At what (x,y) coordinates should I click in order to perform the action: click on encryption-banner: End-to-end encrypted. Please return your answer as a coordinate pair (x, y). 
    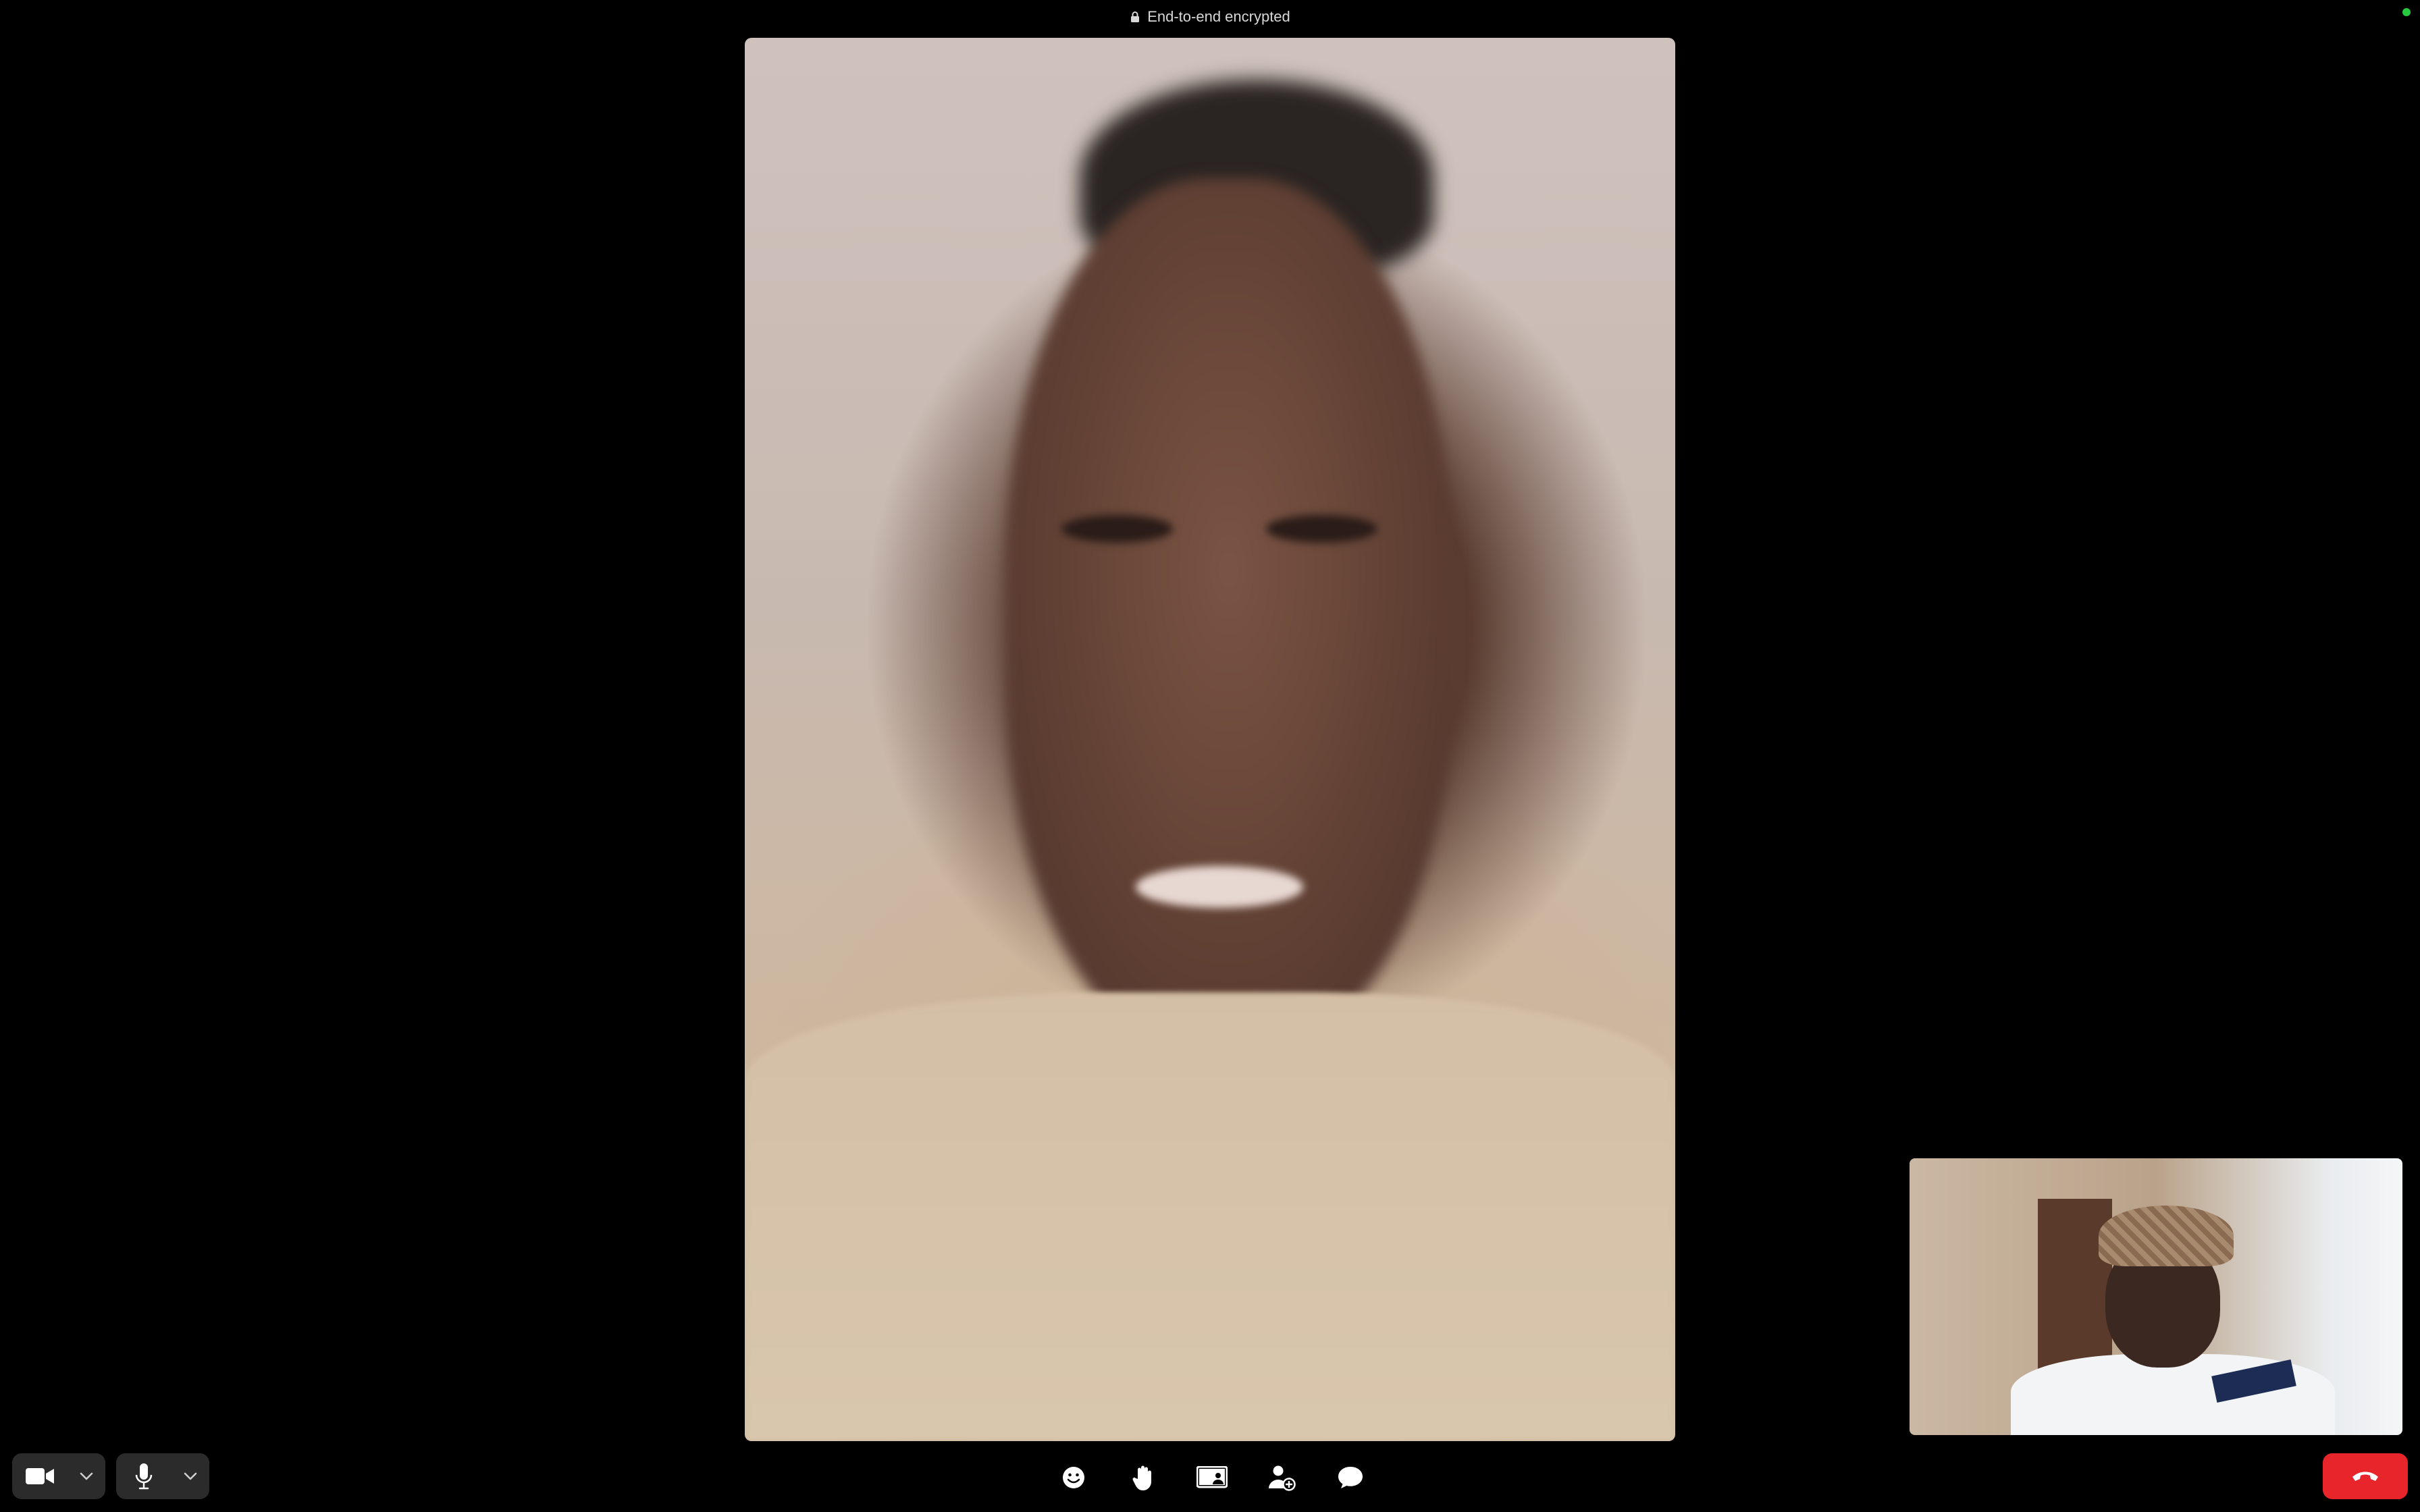
    Looking at the image, I should click on (1210, 17).